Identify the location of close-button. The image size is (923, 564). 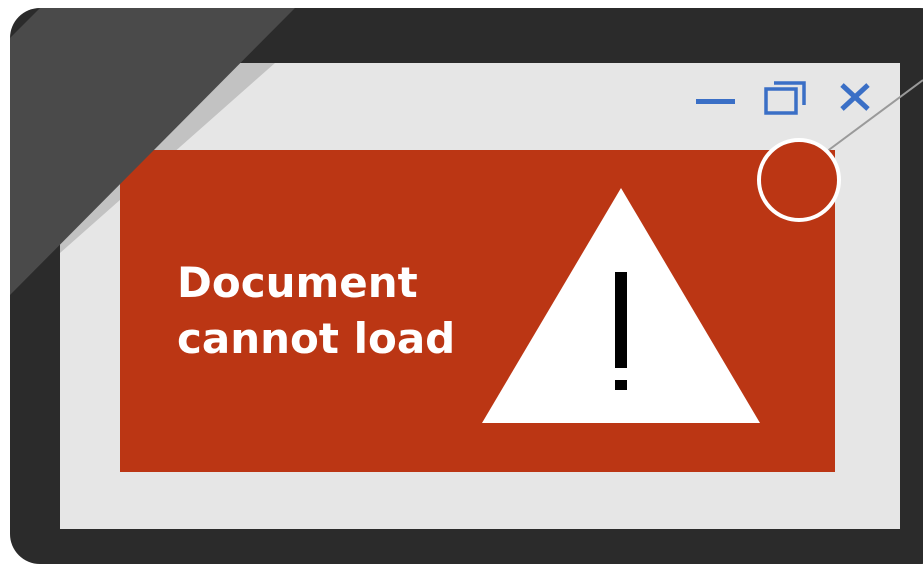
(856, 97).